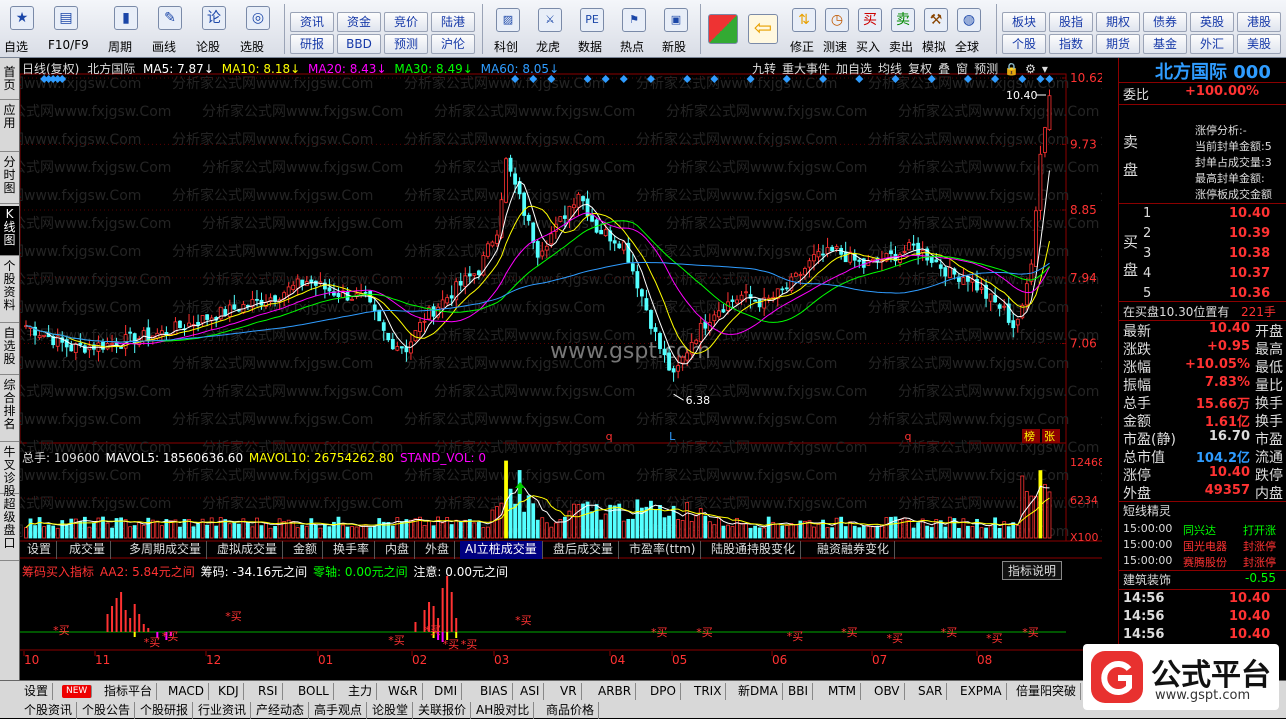  I want to click on toolbar-0-icon: ★, so click(22, 18).